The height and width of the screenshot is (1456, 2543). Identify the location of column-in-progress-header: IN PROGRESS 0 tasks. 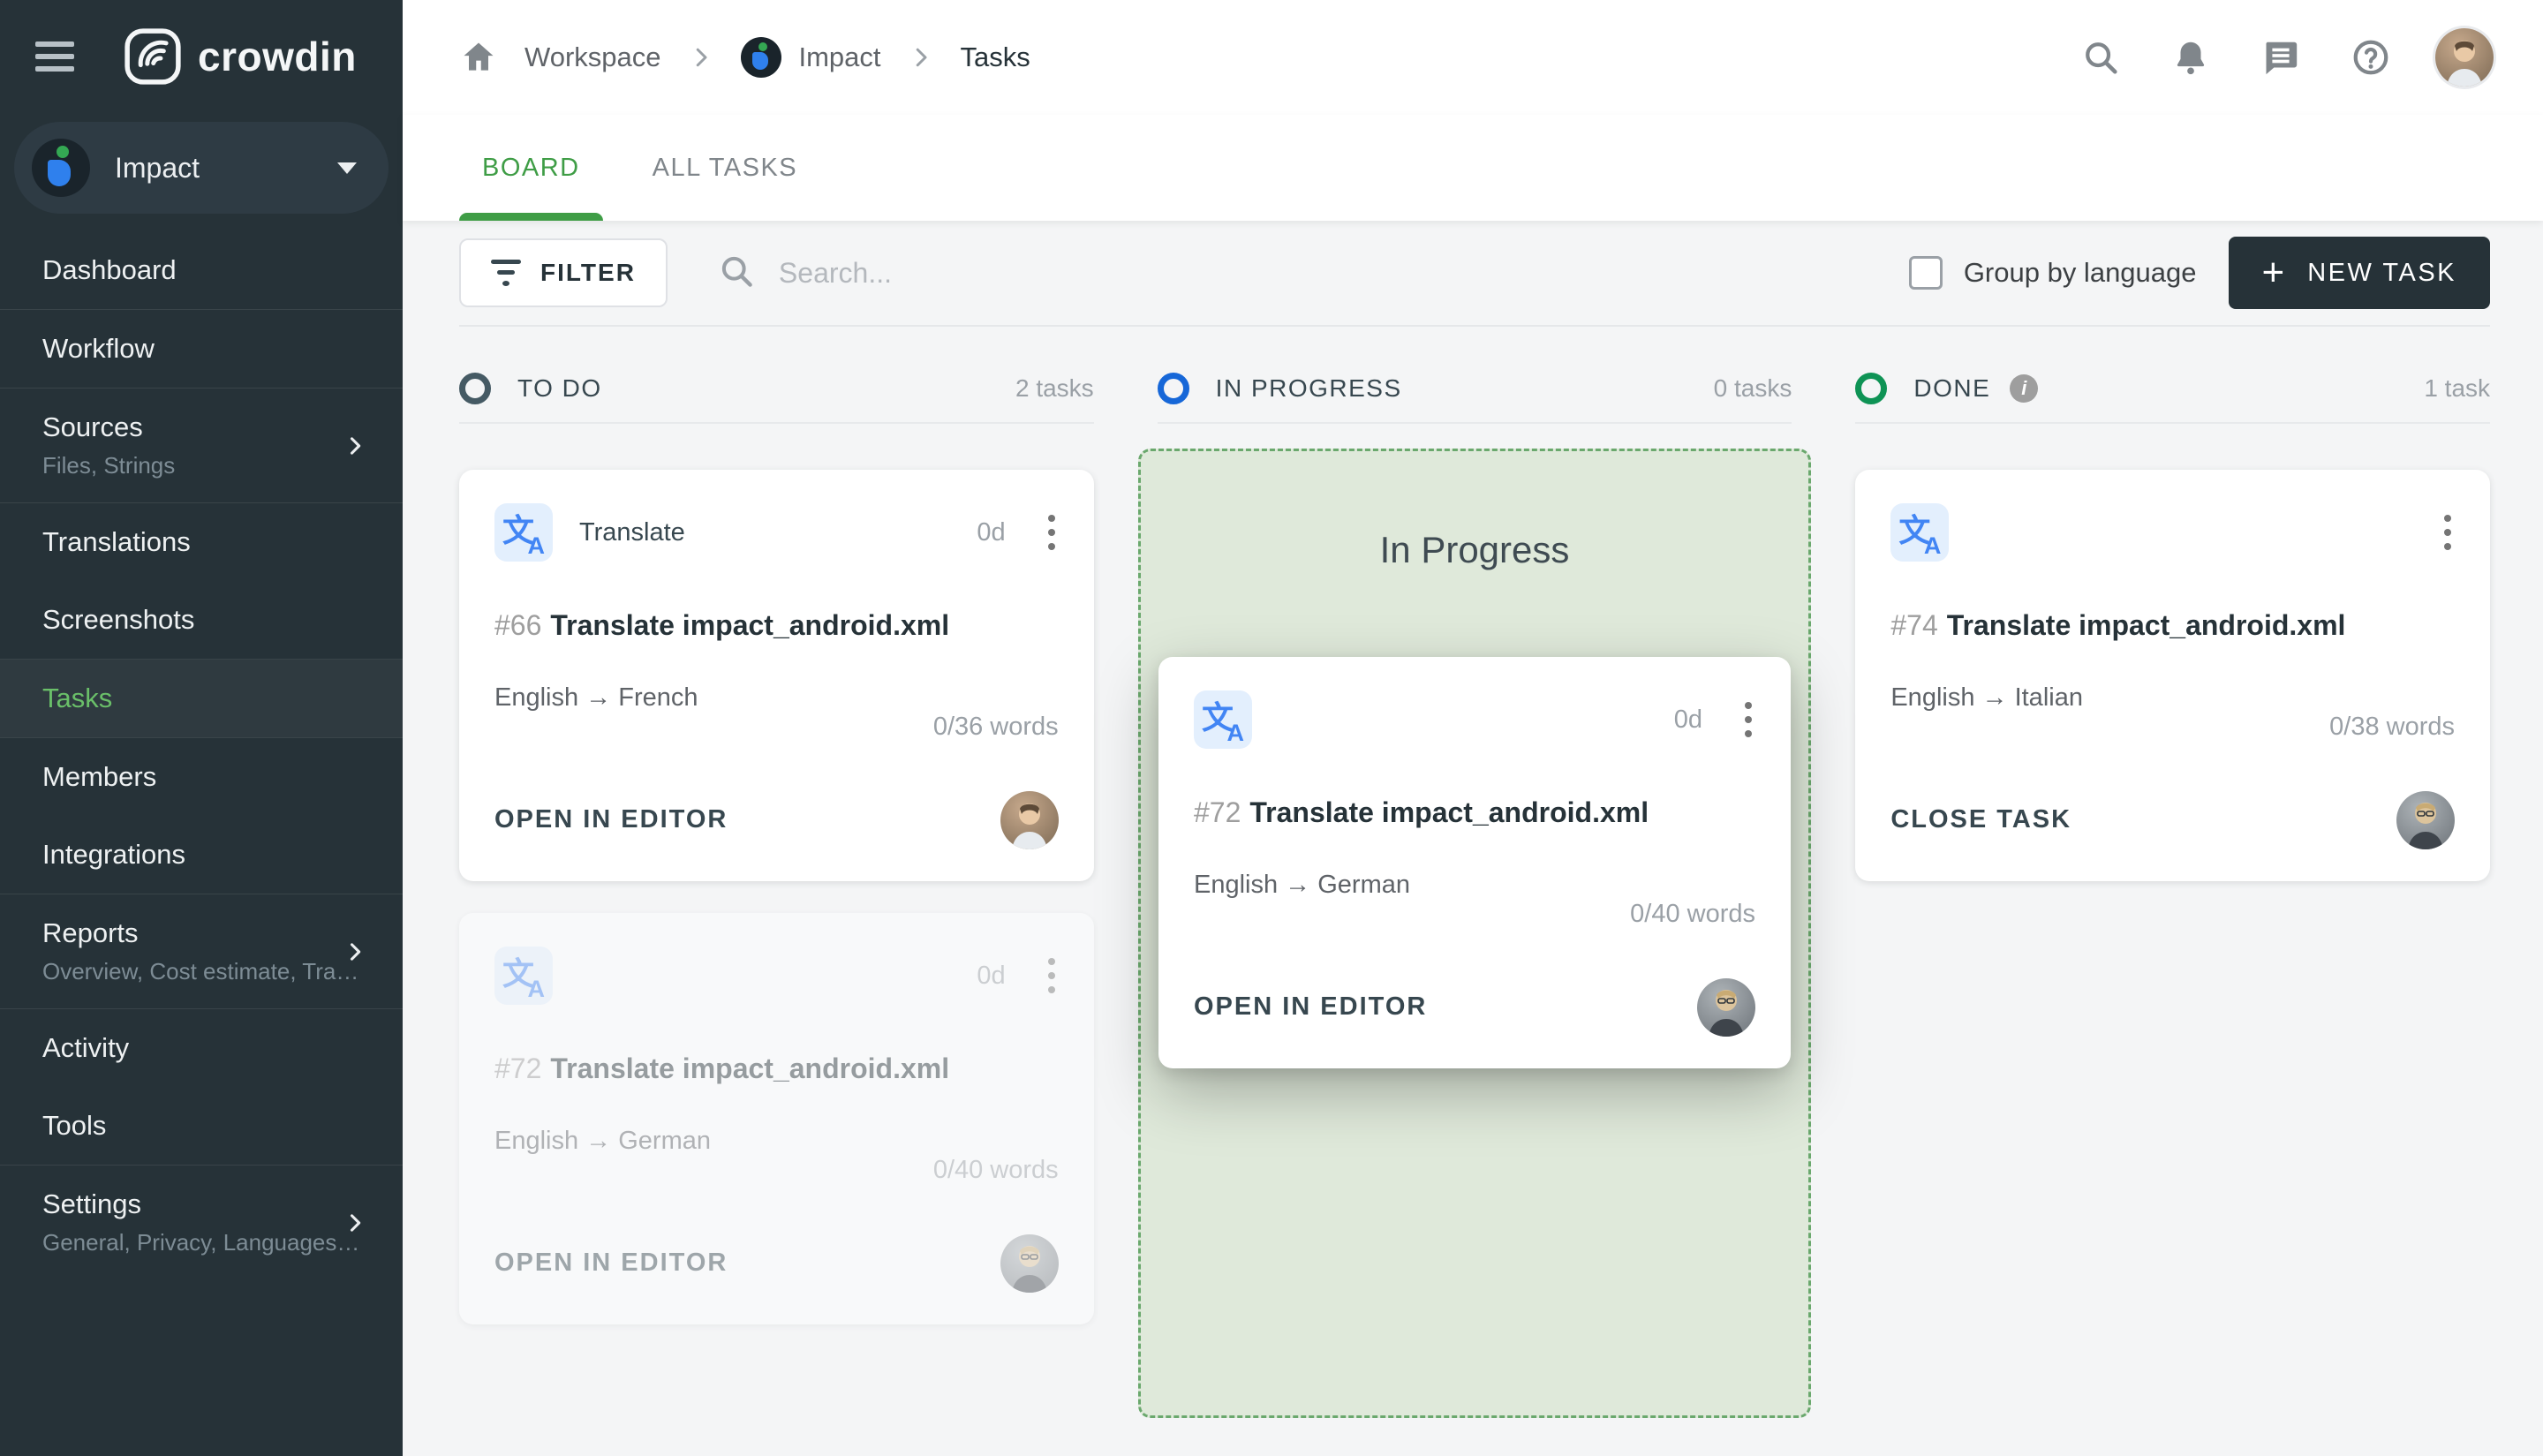
(1475, 389).